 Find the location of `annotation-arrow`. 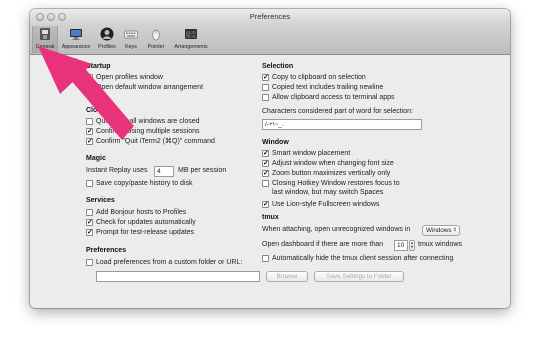

annotation-arrow is located at coordinates (86, 93).